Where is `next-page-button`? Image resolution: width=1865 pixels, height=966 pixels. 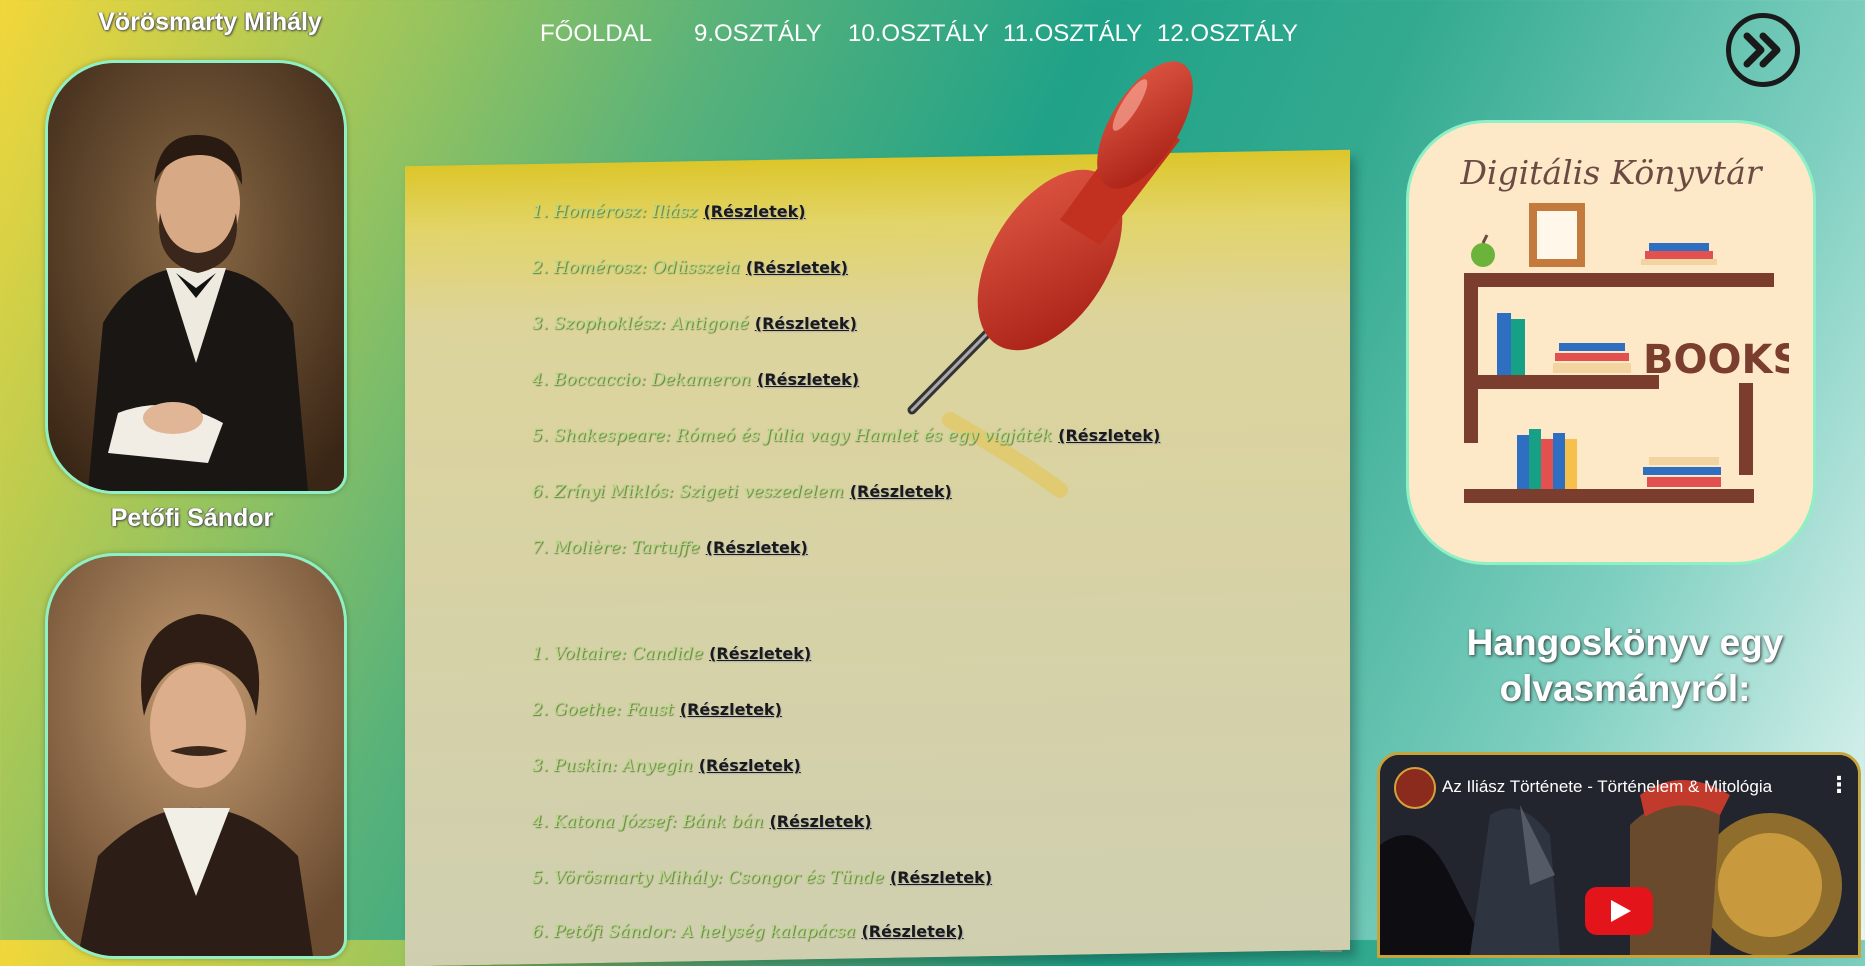 next-page-button is located at coordinates (1763, 50).